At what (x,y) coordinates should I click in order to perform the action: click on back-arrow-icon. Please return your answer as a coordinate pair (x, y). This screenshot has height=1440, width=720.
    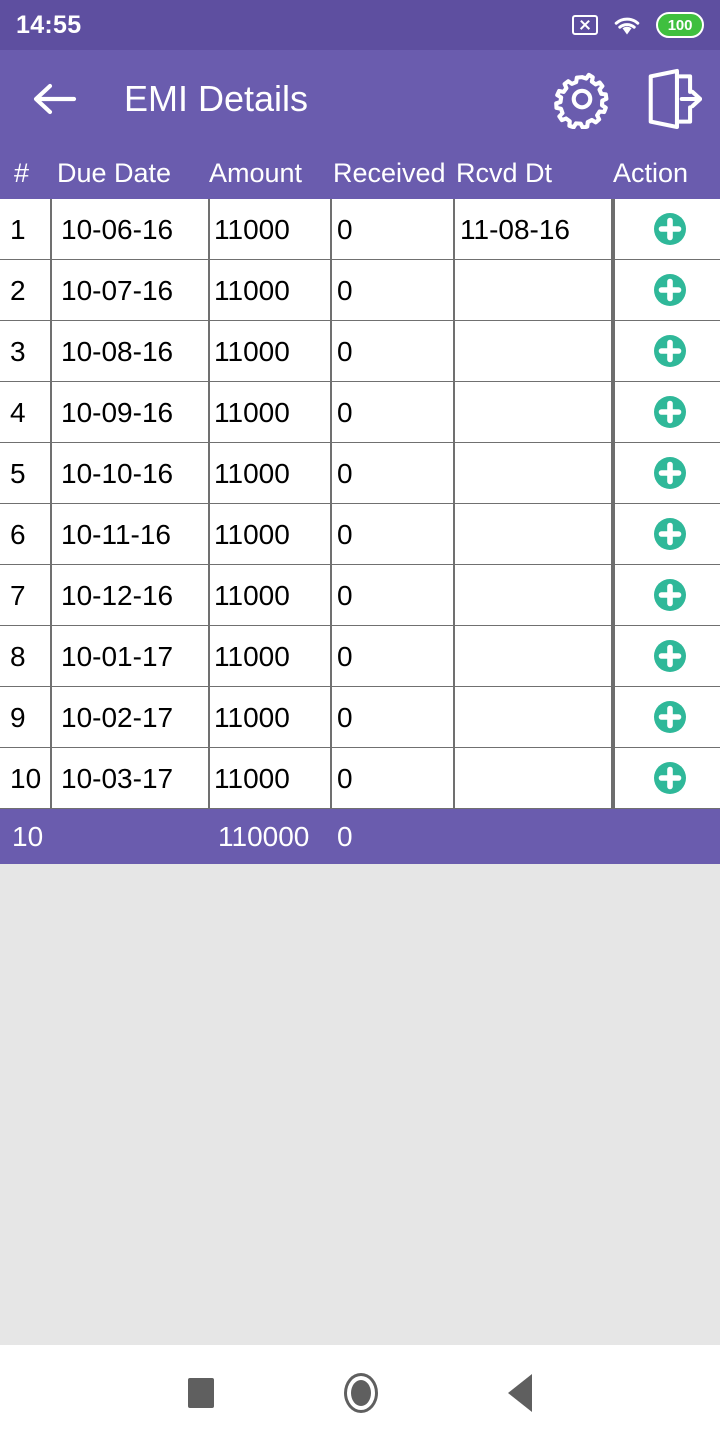
    Looking at the image, I should click on (54, 99).